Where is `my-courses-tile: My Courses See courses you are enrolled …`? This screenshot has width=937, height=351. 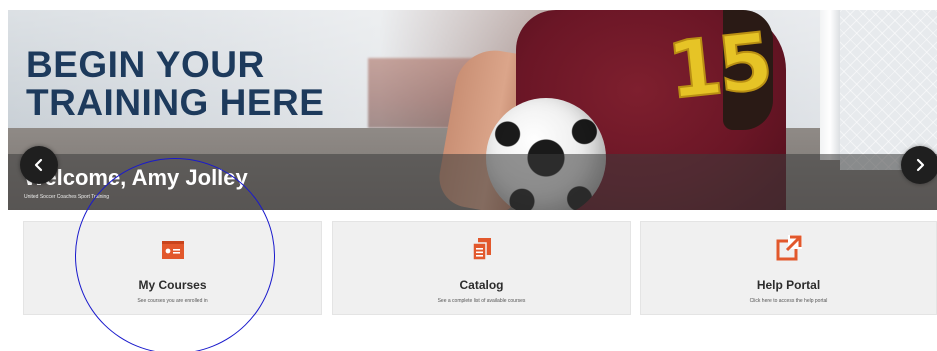 my-courses-tile: My Courses See courses you are enrolled … is located at coordinates (172, 268).